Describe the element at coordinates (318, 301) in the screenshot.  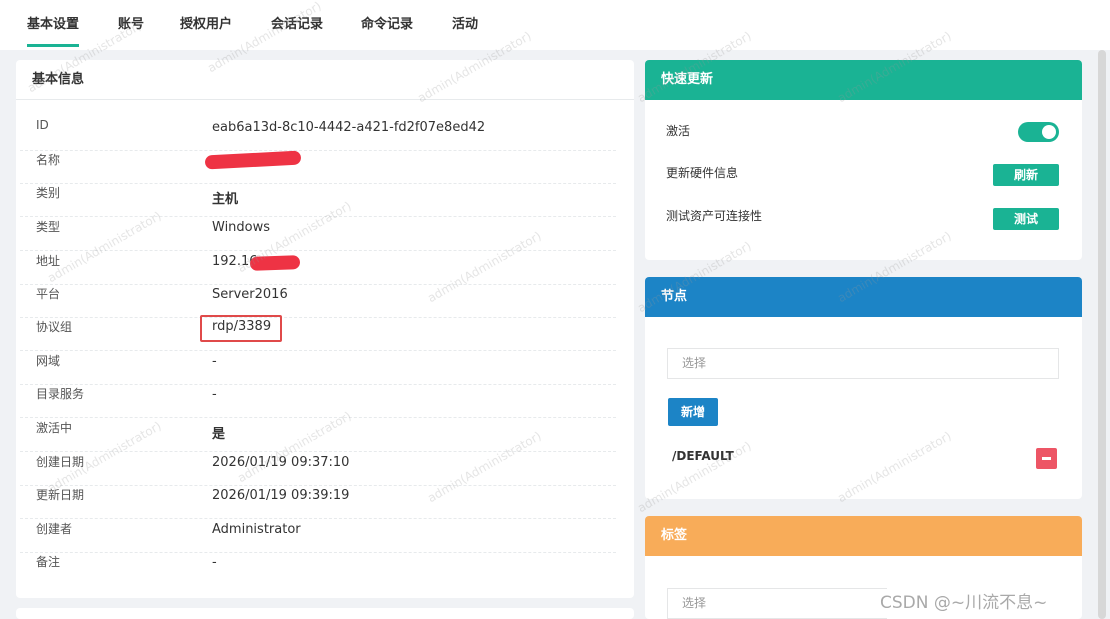
I see `info-row-platform: 平台 Server2016` at that location.